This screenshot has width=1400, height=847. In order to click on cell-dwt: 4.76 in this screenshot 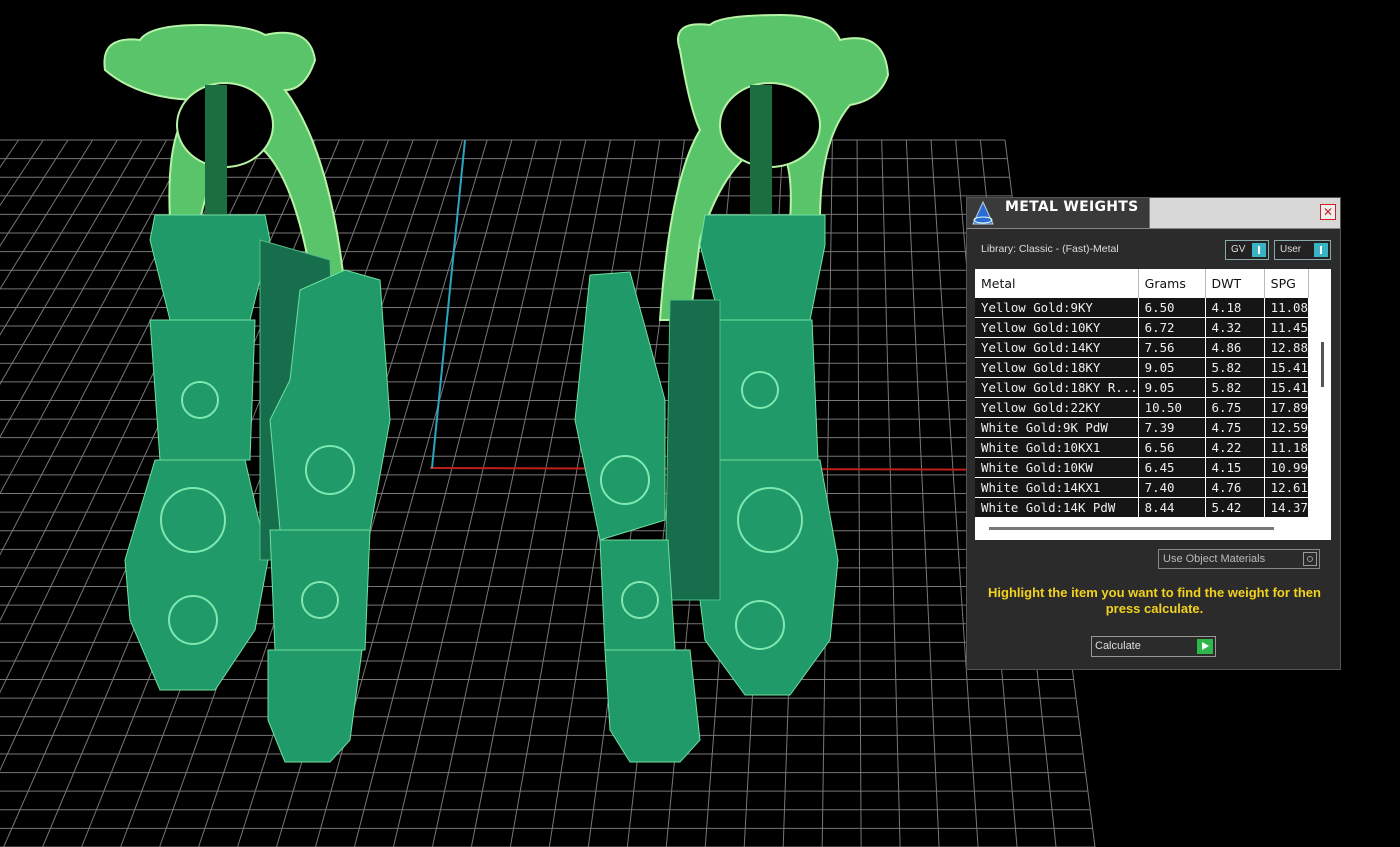, I will do `click(1235, 487)`.